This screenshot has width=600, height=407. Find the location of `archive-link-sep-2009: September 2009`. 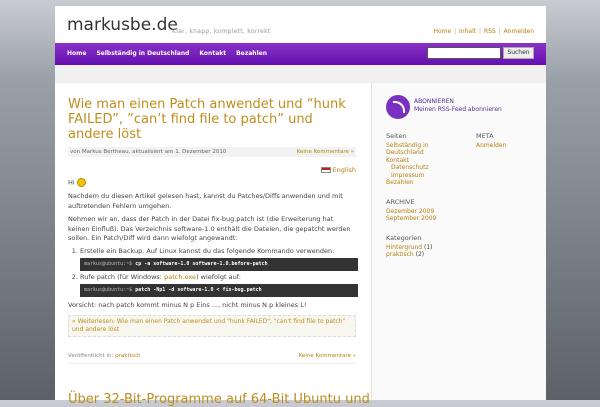

archive-link-sep-2009: September 2009 is located at coordinates (411, 219).